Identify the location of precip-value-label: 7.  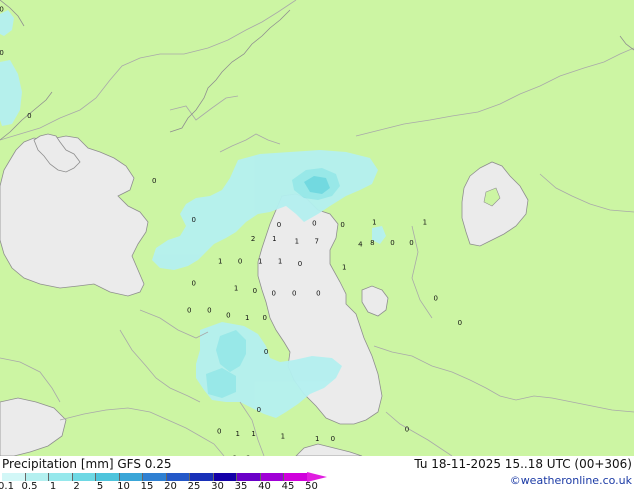
(316, 241).